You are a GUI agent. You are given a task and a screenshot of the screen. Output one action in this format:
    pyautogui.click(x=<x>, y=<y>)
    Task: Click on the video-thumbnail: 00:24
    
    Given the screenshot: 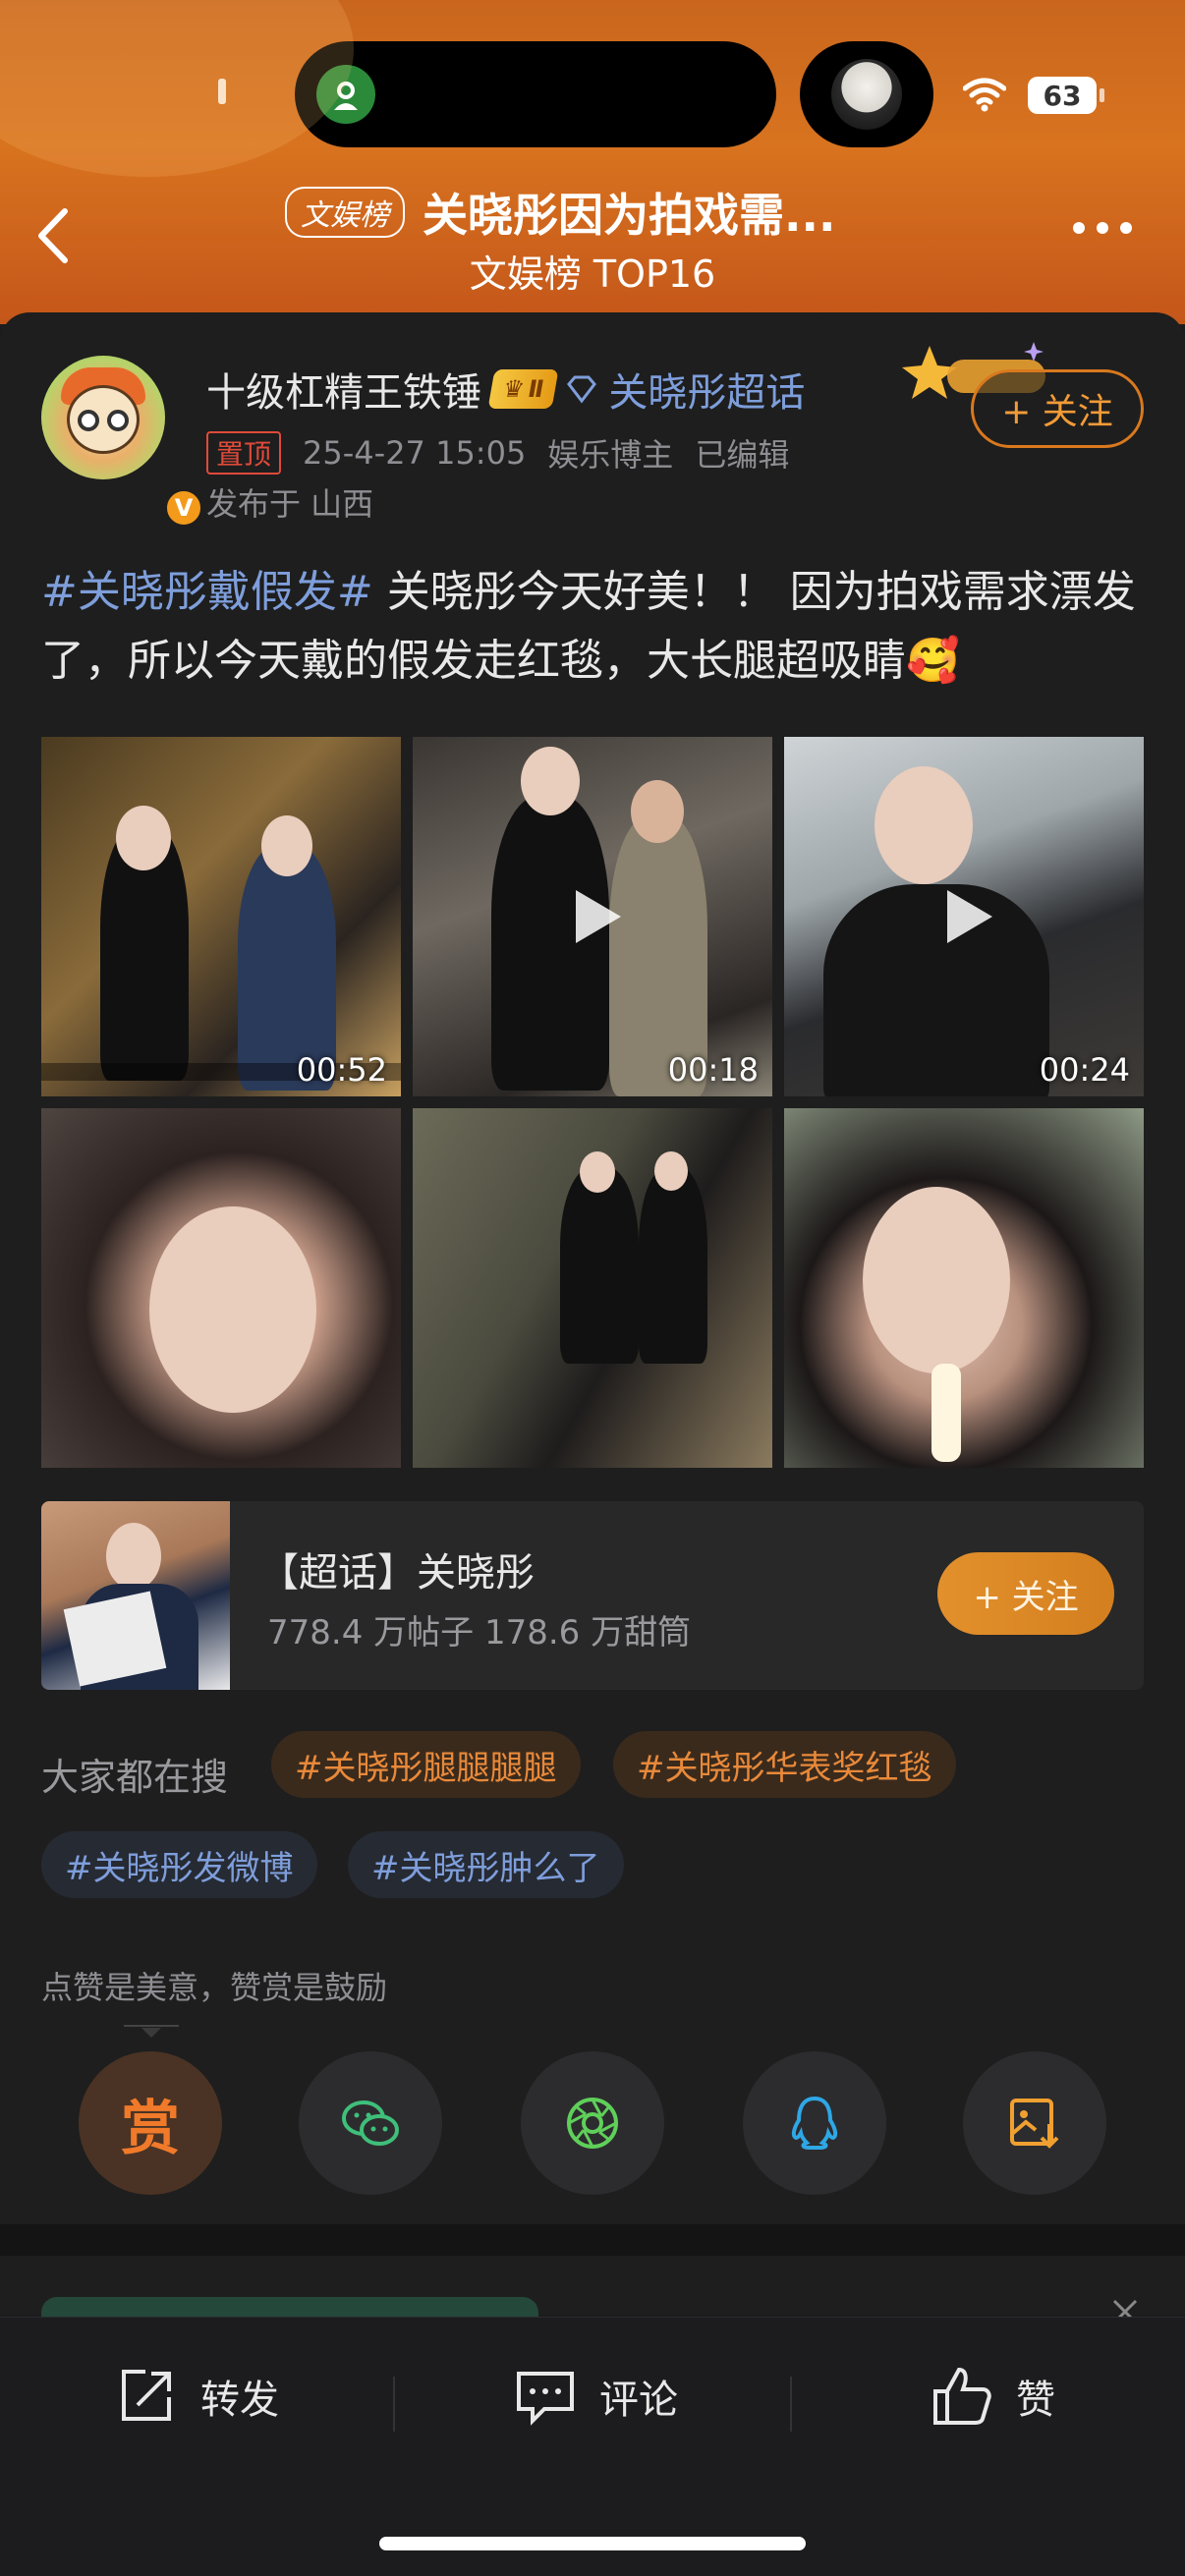 What is the action you would take?
    pyautogui.click(x=964, y=916)
    